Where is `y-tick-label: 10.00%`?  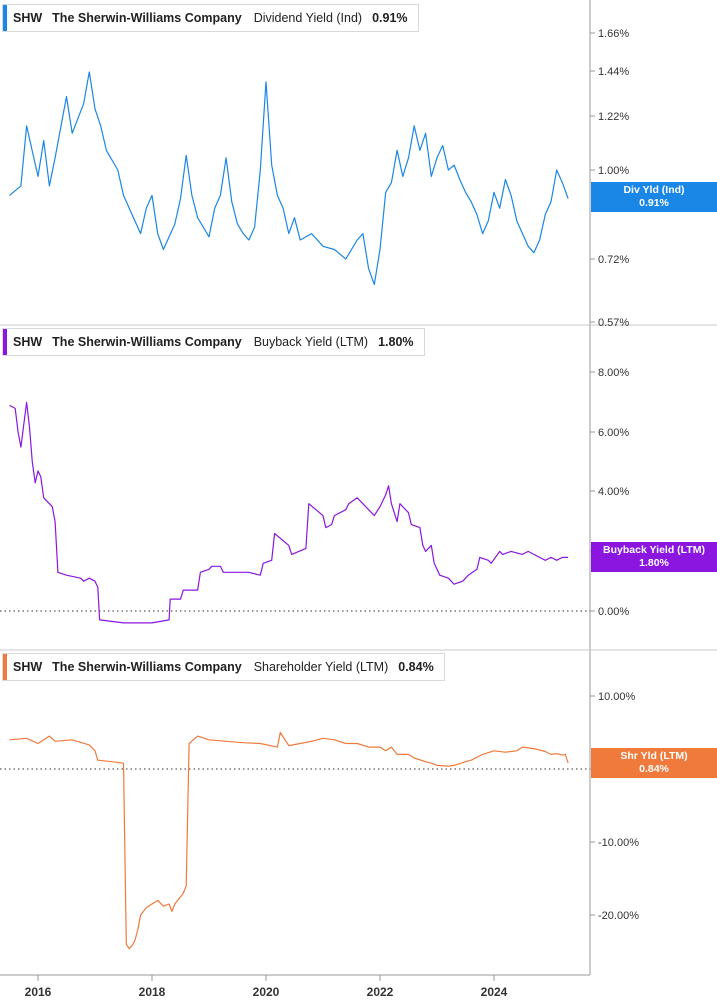
y-tick-label: 10.00% is located at coordinates (617, 697).